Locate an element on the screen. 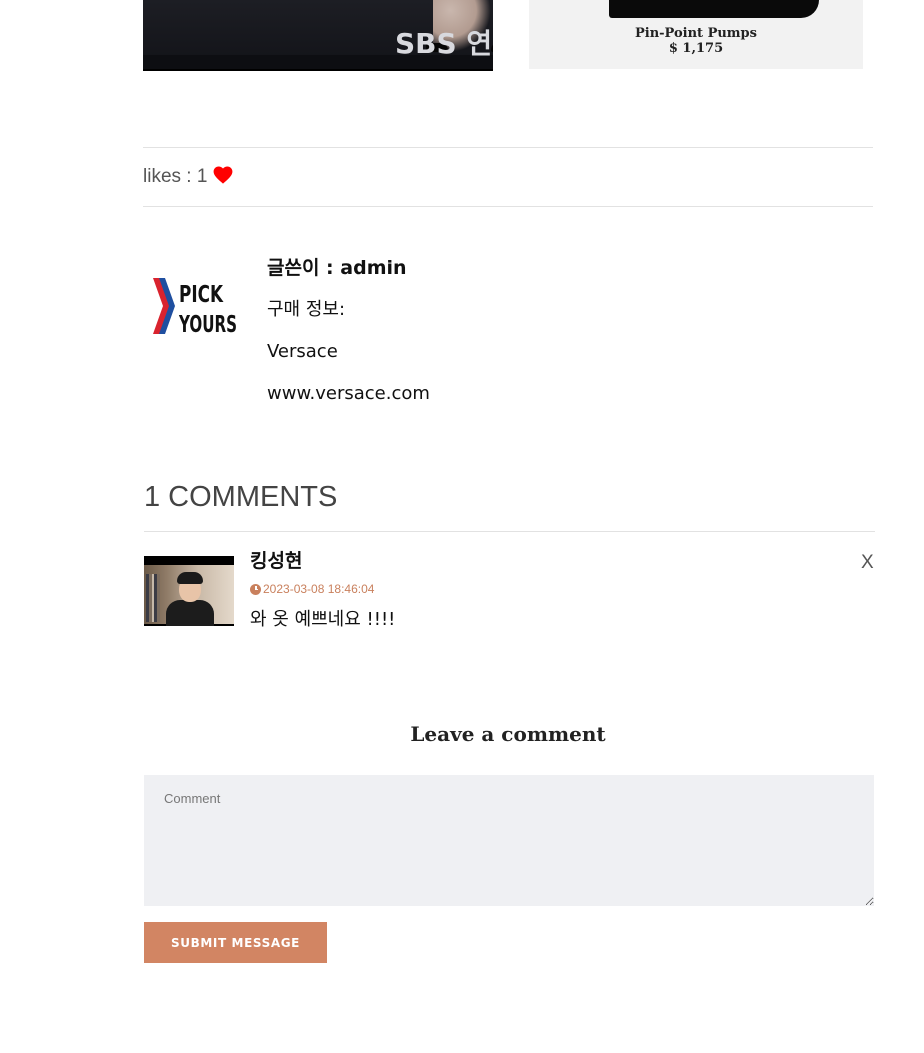 This screenshot has width=924, height=1053. logo-text-pick: PICK is located at coordinates (201, 295).